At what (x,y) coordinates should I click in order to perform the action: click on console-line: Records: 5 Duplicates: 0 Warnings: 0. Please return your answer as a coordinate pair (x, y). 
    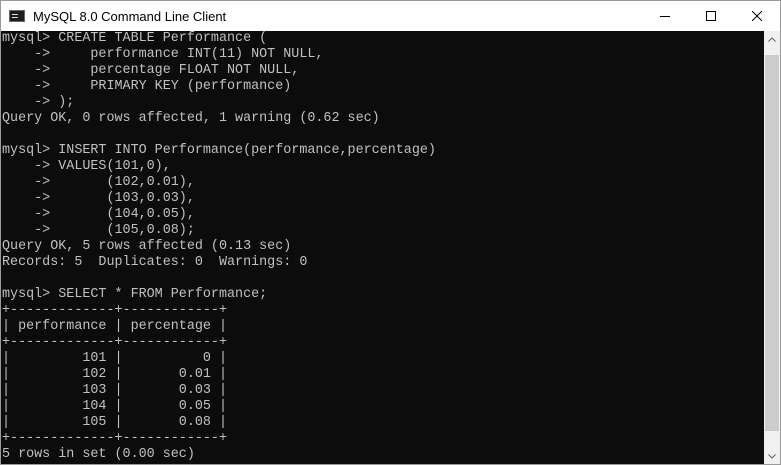
    Looking at the image, I should click on (155, 262).